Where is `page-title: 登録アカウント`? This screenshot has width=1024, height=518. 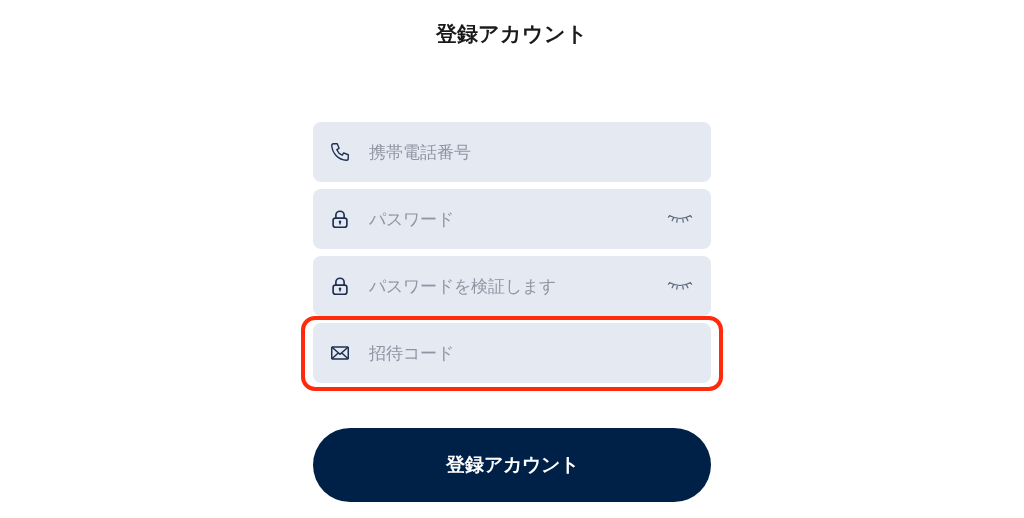
page-title: 登録アカウント is located at coordinates (512, 34).